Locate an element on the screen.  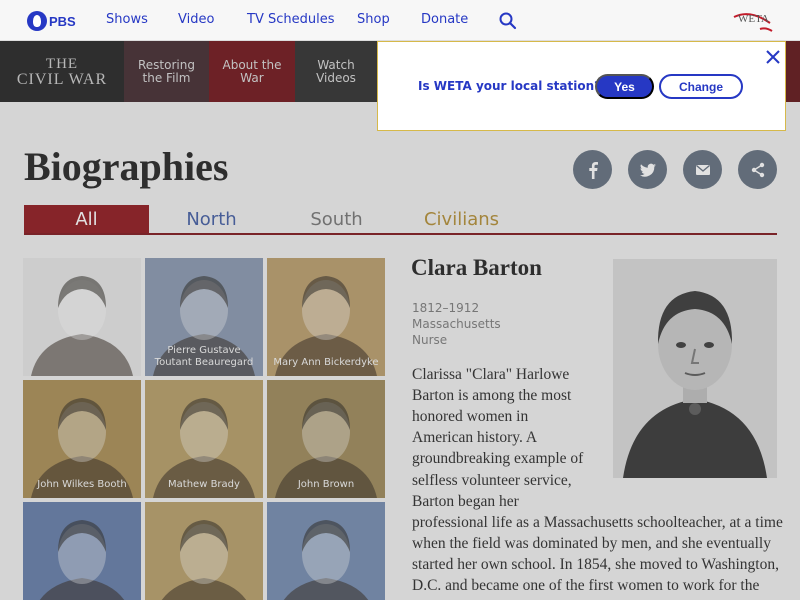
biography-tile: John Caldwell is located at coordinates (204, 551).